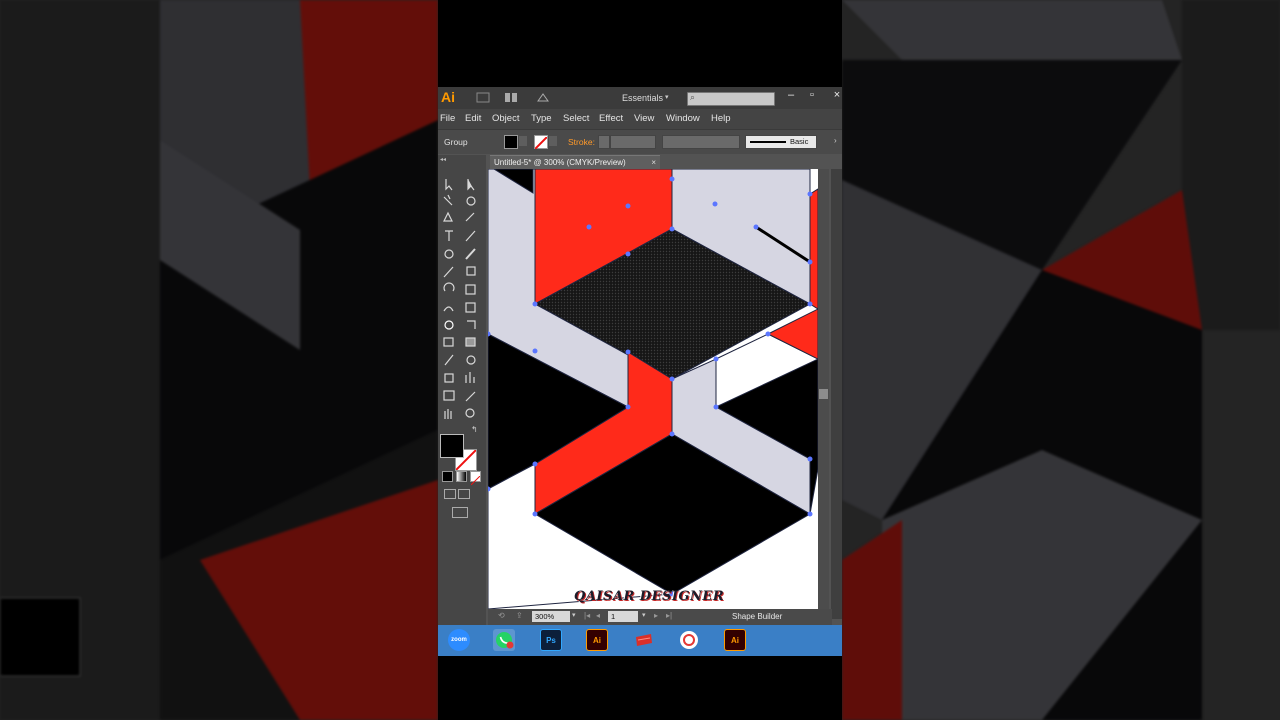 The width and height of the screenshot is (1280, 720). Describe the element at coordinates (823, 394) in the screenshot. I see `scrollbar-thumb` at that location.